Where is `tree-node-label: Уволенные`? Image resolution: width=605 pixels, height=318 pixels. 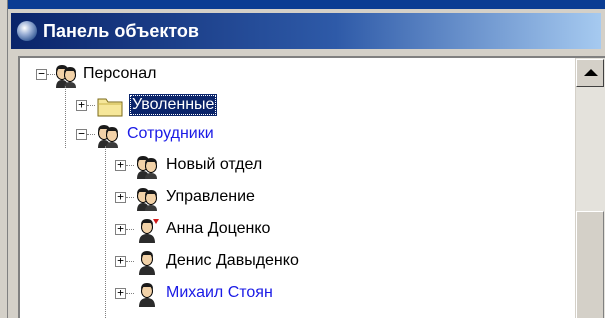 tree-node-label: Уволенные is located at coordinates (173, 105).